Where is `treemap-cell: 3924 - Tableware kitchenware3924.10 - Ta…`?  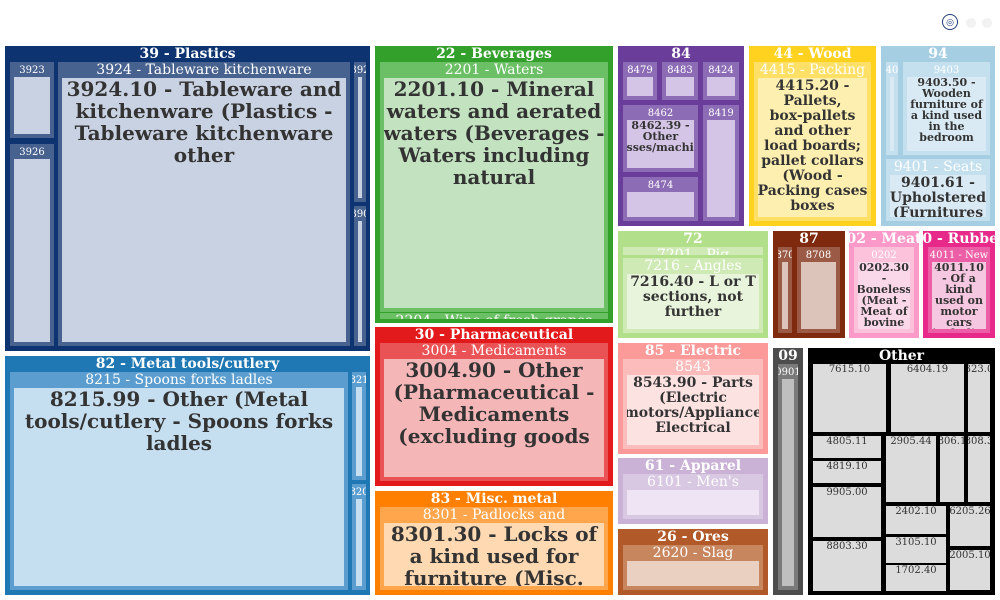 treemap-cell: 3924 - Tableware kitchenware3924.10 - Ta… is located at coordinates (204, 204).